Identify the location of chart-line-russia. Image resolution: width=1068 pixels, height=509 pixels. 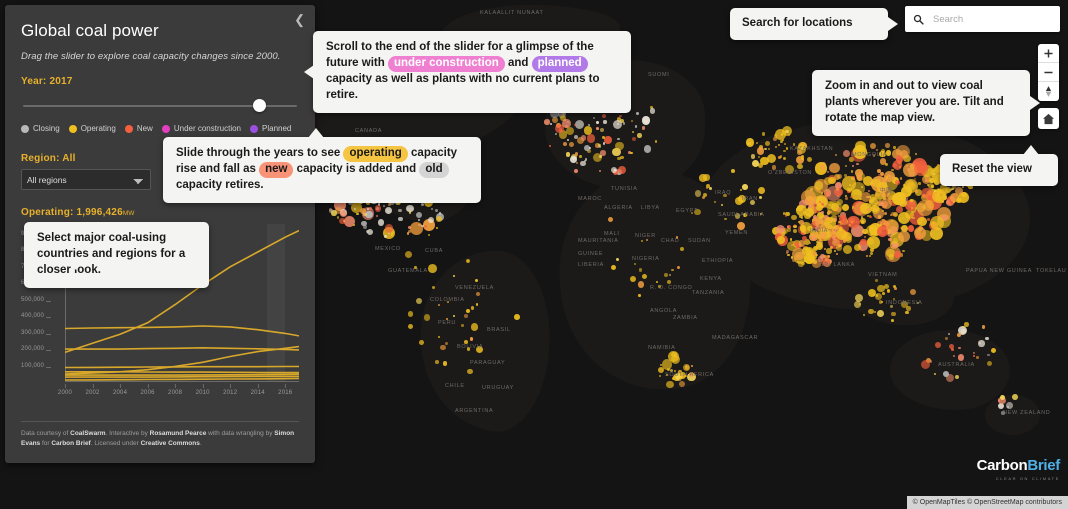
(182, 372).